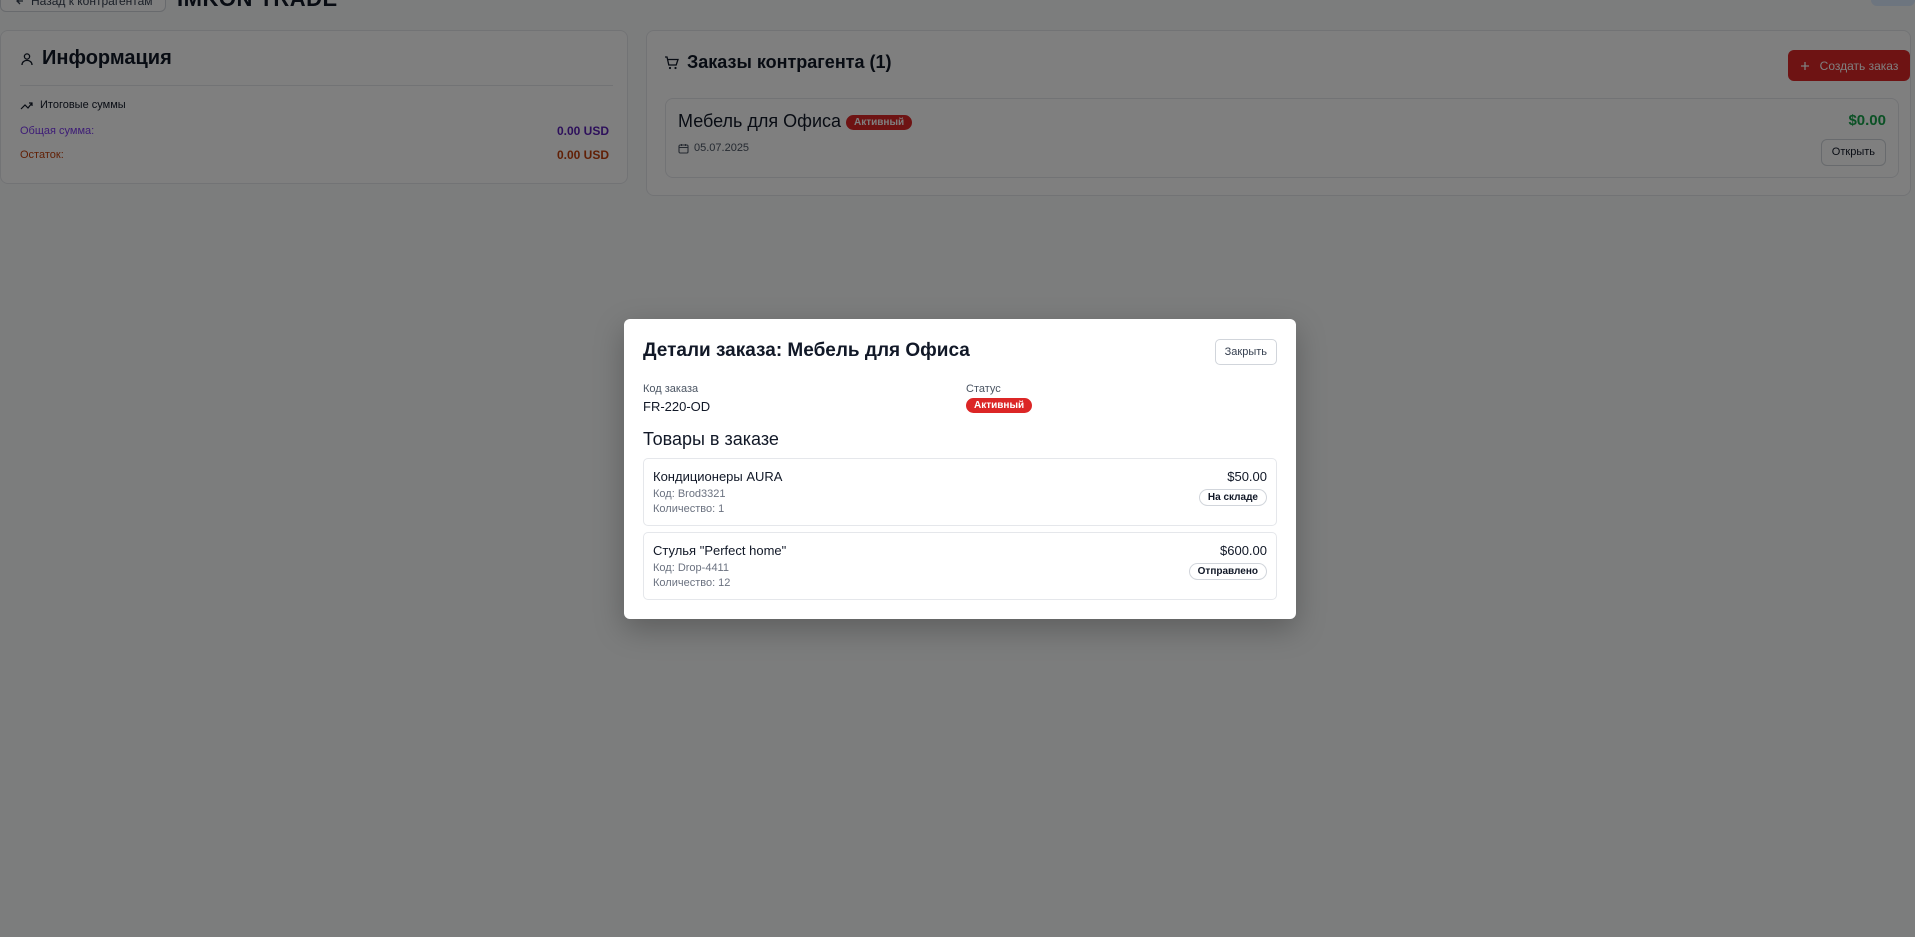 This screenshot has height=937, width=1915. Describe the element at coordinates (999, 405) in the screenshot. I see `status-badge: Активный` at that location.